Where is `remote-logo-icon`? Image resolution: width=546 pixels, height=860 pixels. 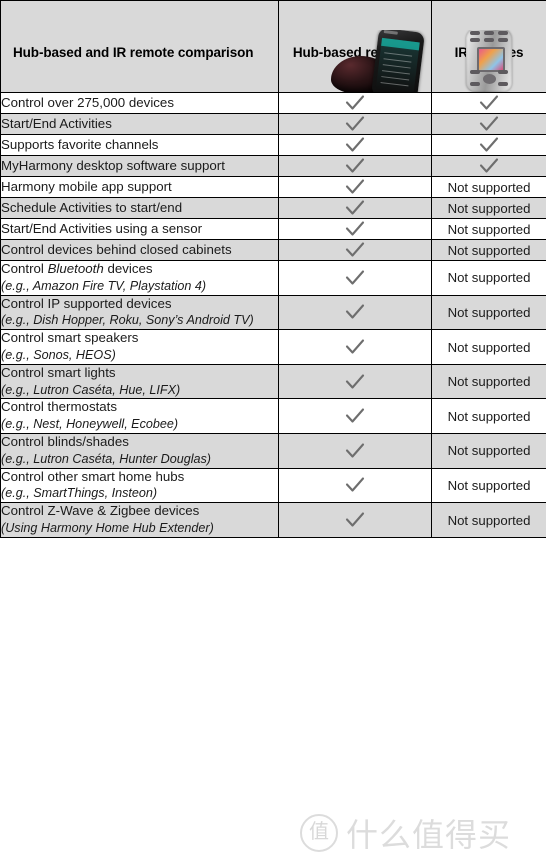 remote-logo-icon is located at coordinates (390, 32).